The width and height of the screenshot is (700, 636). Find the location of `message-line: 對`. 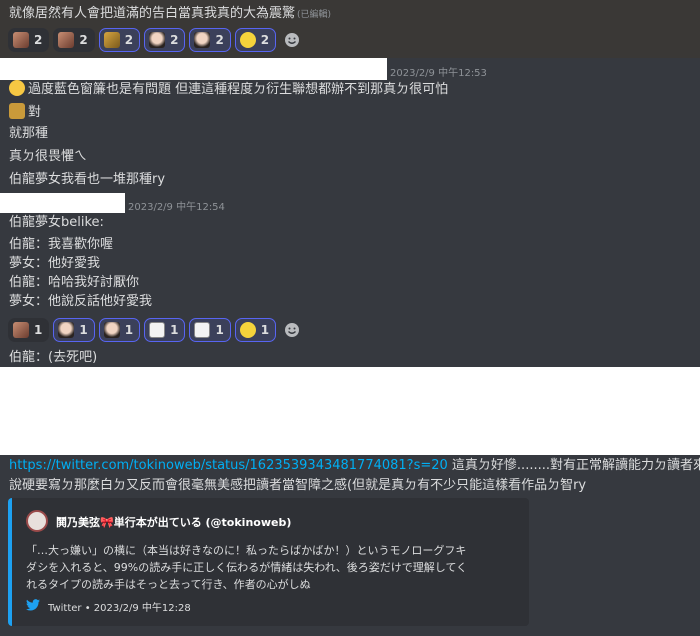

message-line: 對 is located at coordinates (25, 112).